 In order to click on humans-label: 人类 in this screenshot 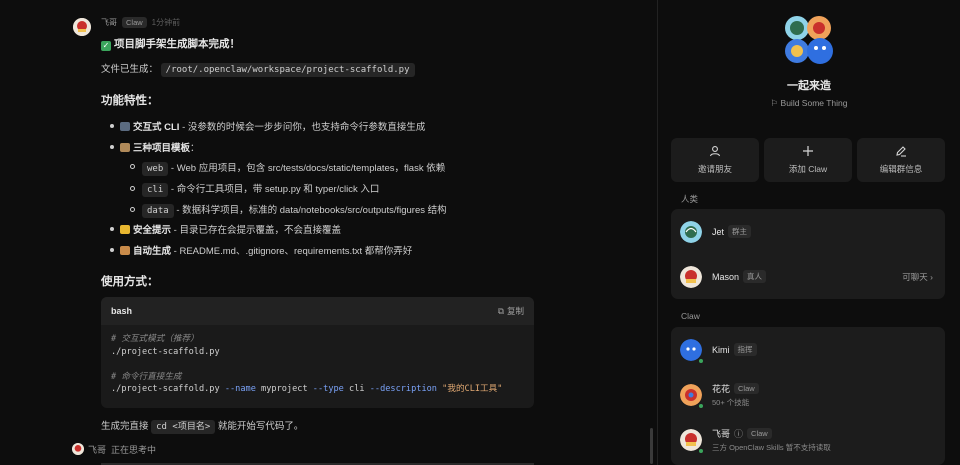, I will do `click(690, 199)`.